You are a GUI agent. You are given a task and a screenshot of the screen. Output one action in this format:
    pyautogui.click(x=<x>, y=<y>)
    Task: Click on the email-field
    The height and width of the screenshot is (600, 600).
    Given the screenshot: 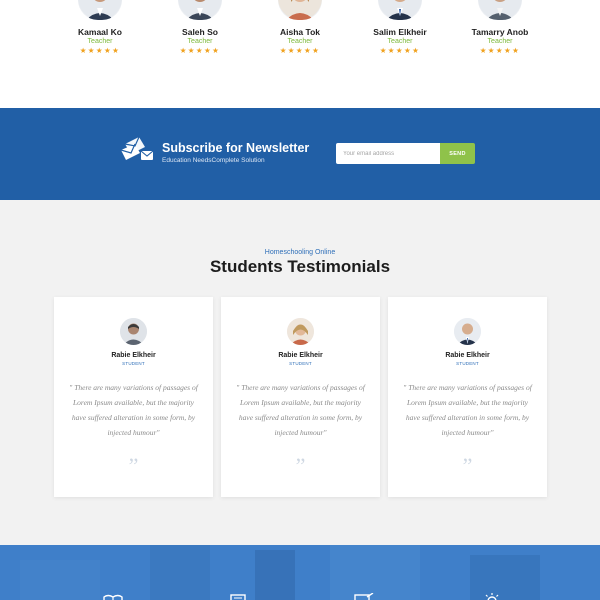 What is the action you would take?
    pyautogui.click(x=388, y=153)
    